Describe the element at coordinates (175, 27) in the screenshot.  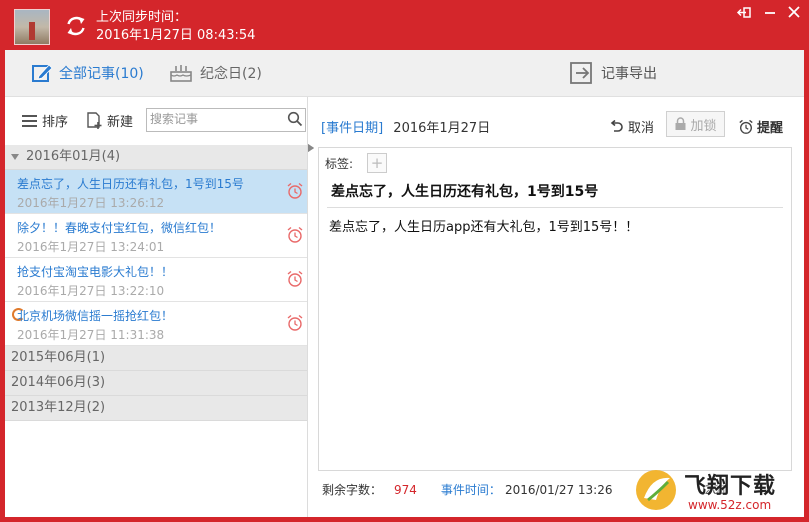
I see `sync-status: 上次同步时间： 2016年1月27日 08:43:54` at that location.